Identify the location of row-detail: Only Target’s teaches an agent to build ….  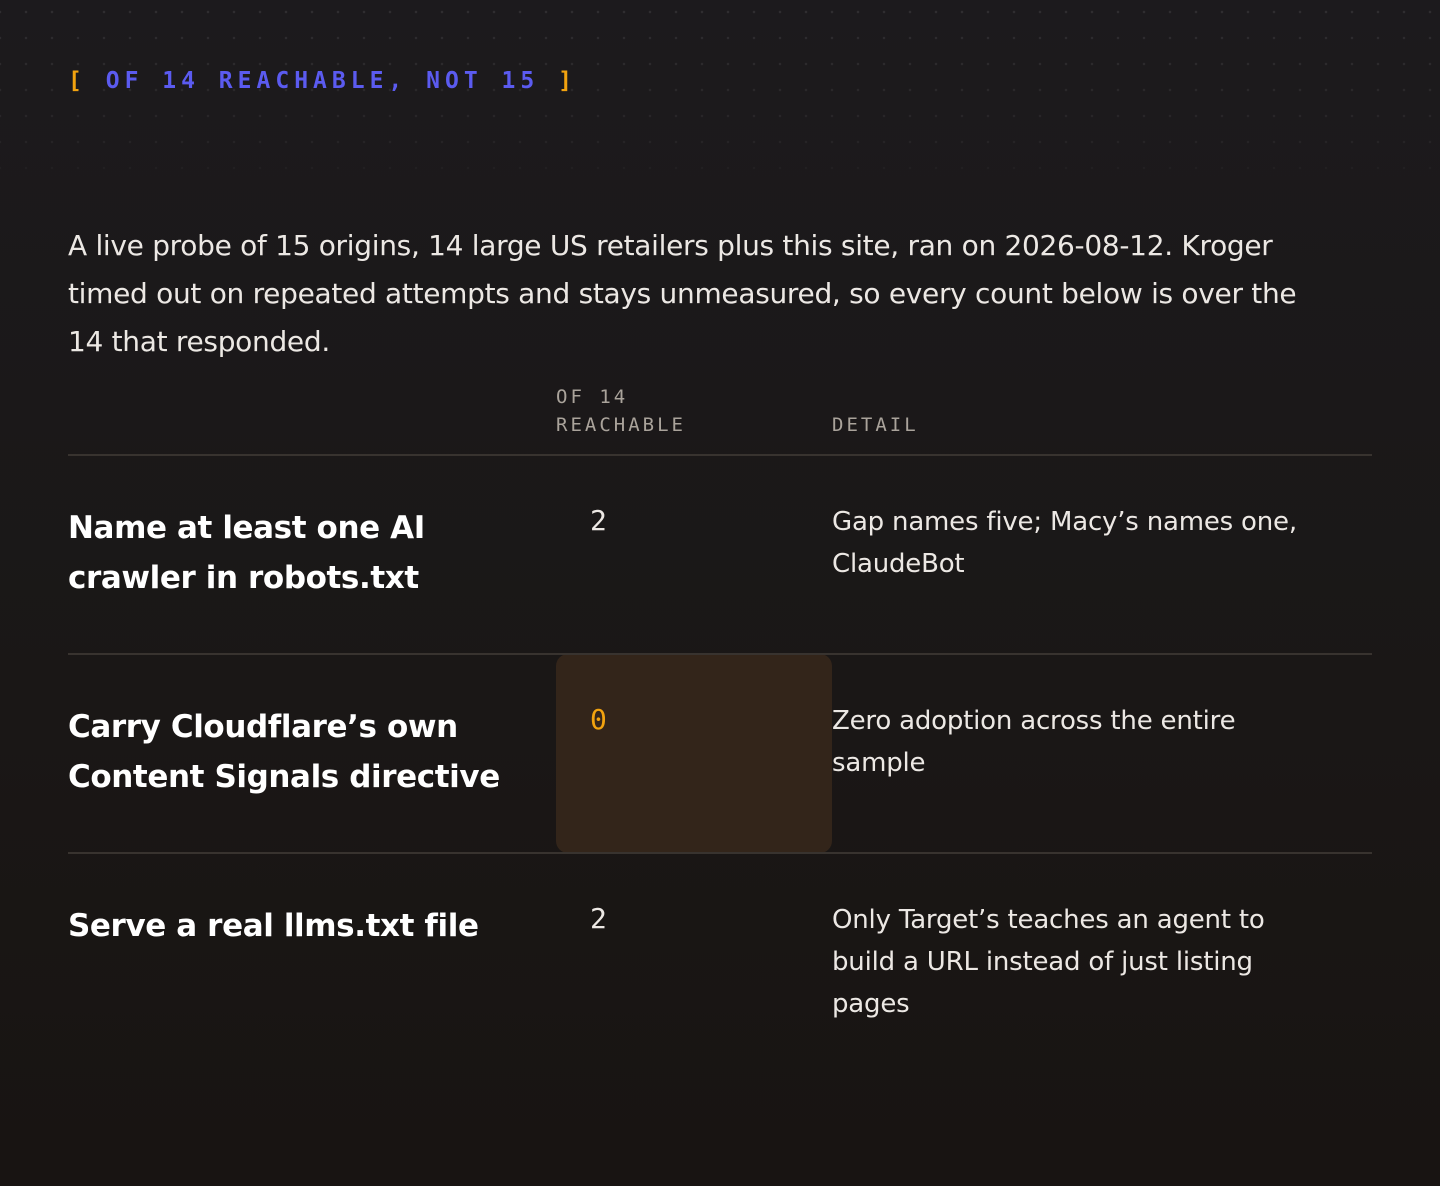
(1048, 962).